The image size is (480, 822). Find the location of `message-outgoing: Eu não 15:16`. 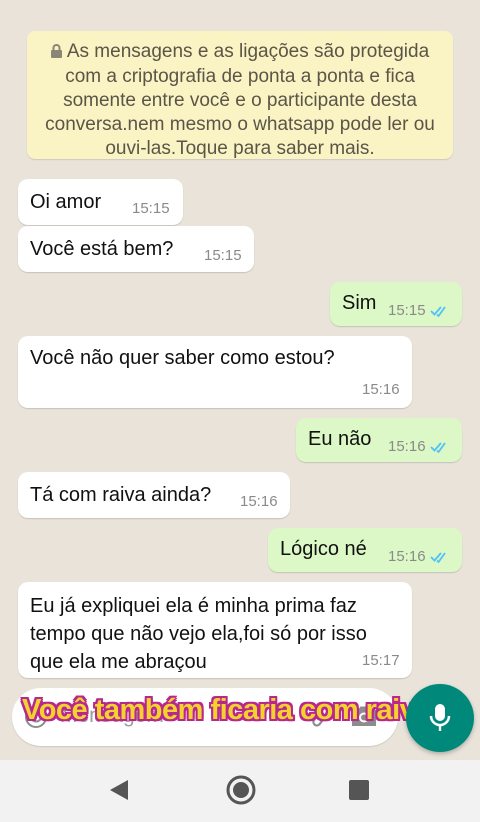

message-outgoing: Eu não 15:16 is located at coordinates (379, 440).